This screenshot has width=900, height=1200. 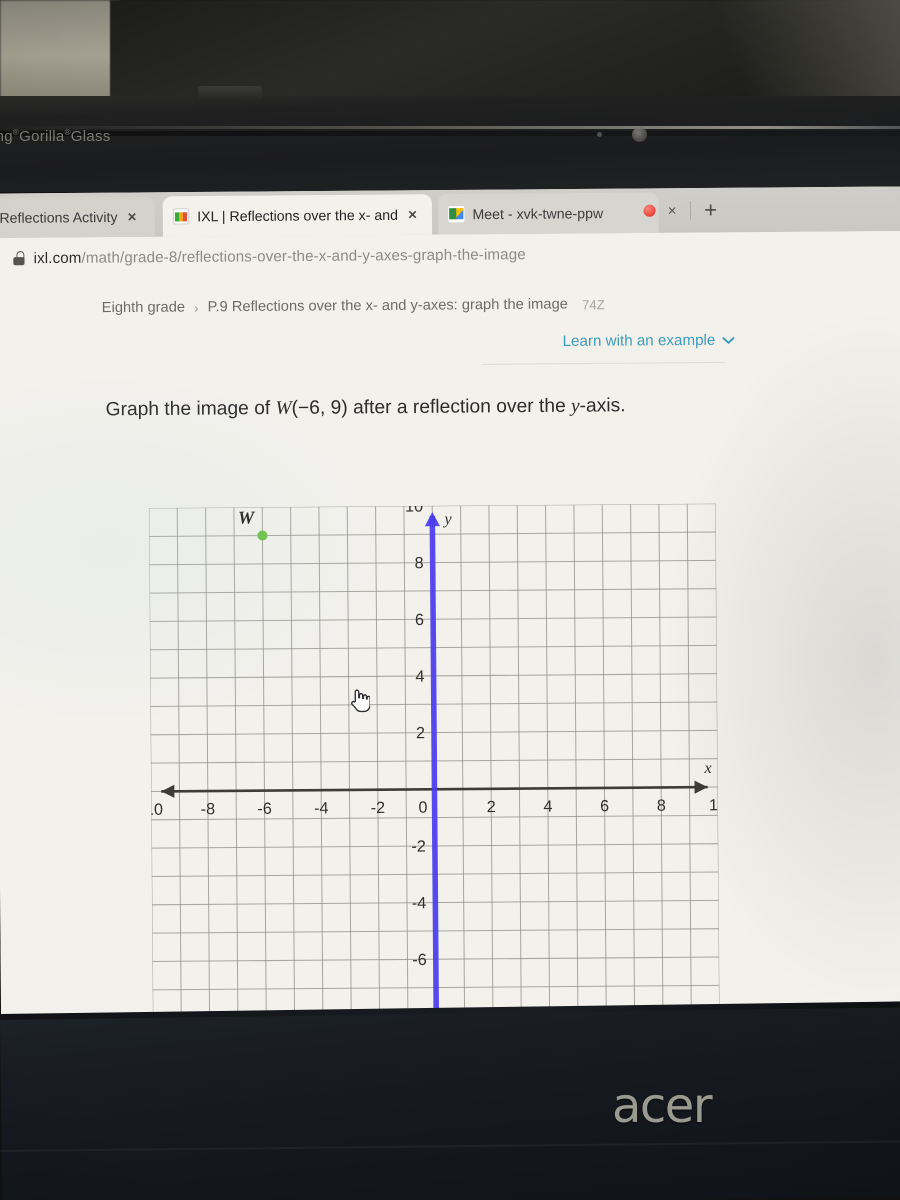 I want to click on question-prefix: Graph the image of, so click(x=190, y=409).